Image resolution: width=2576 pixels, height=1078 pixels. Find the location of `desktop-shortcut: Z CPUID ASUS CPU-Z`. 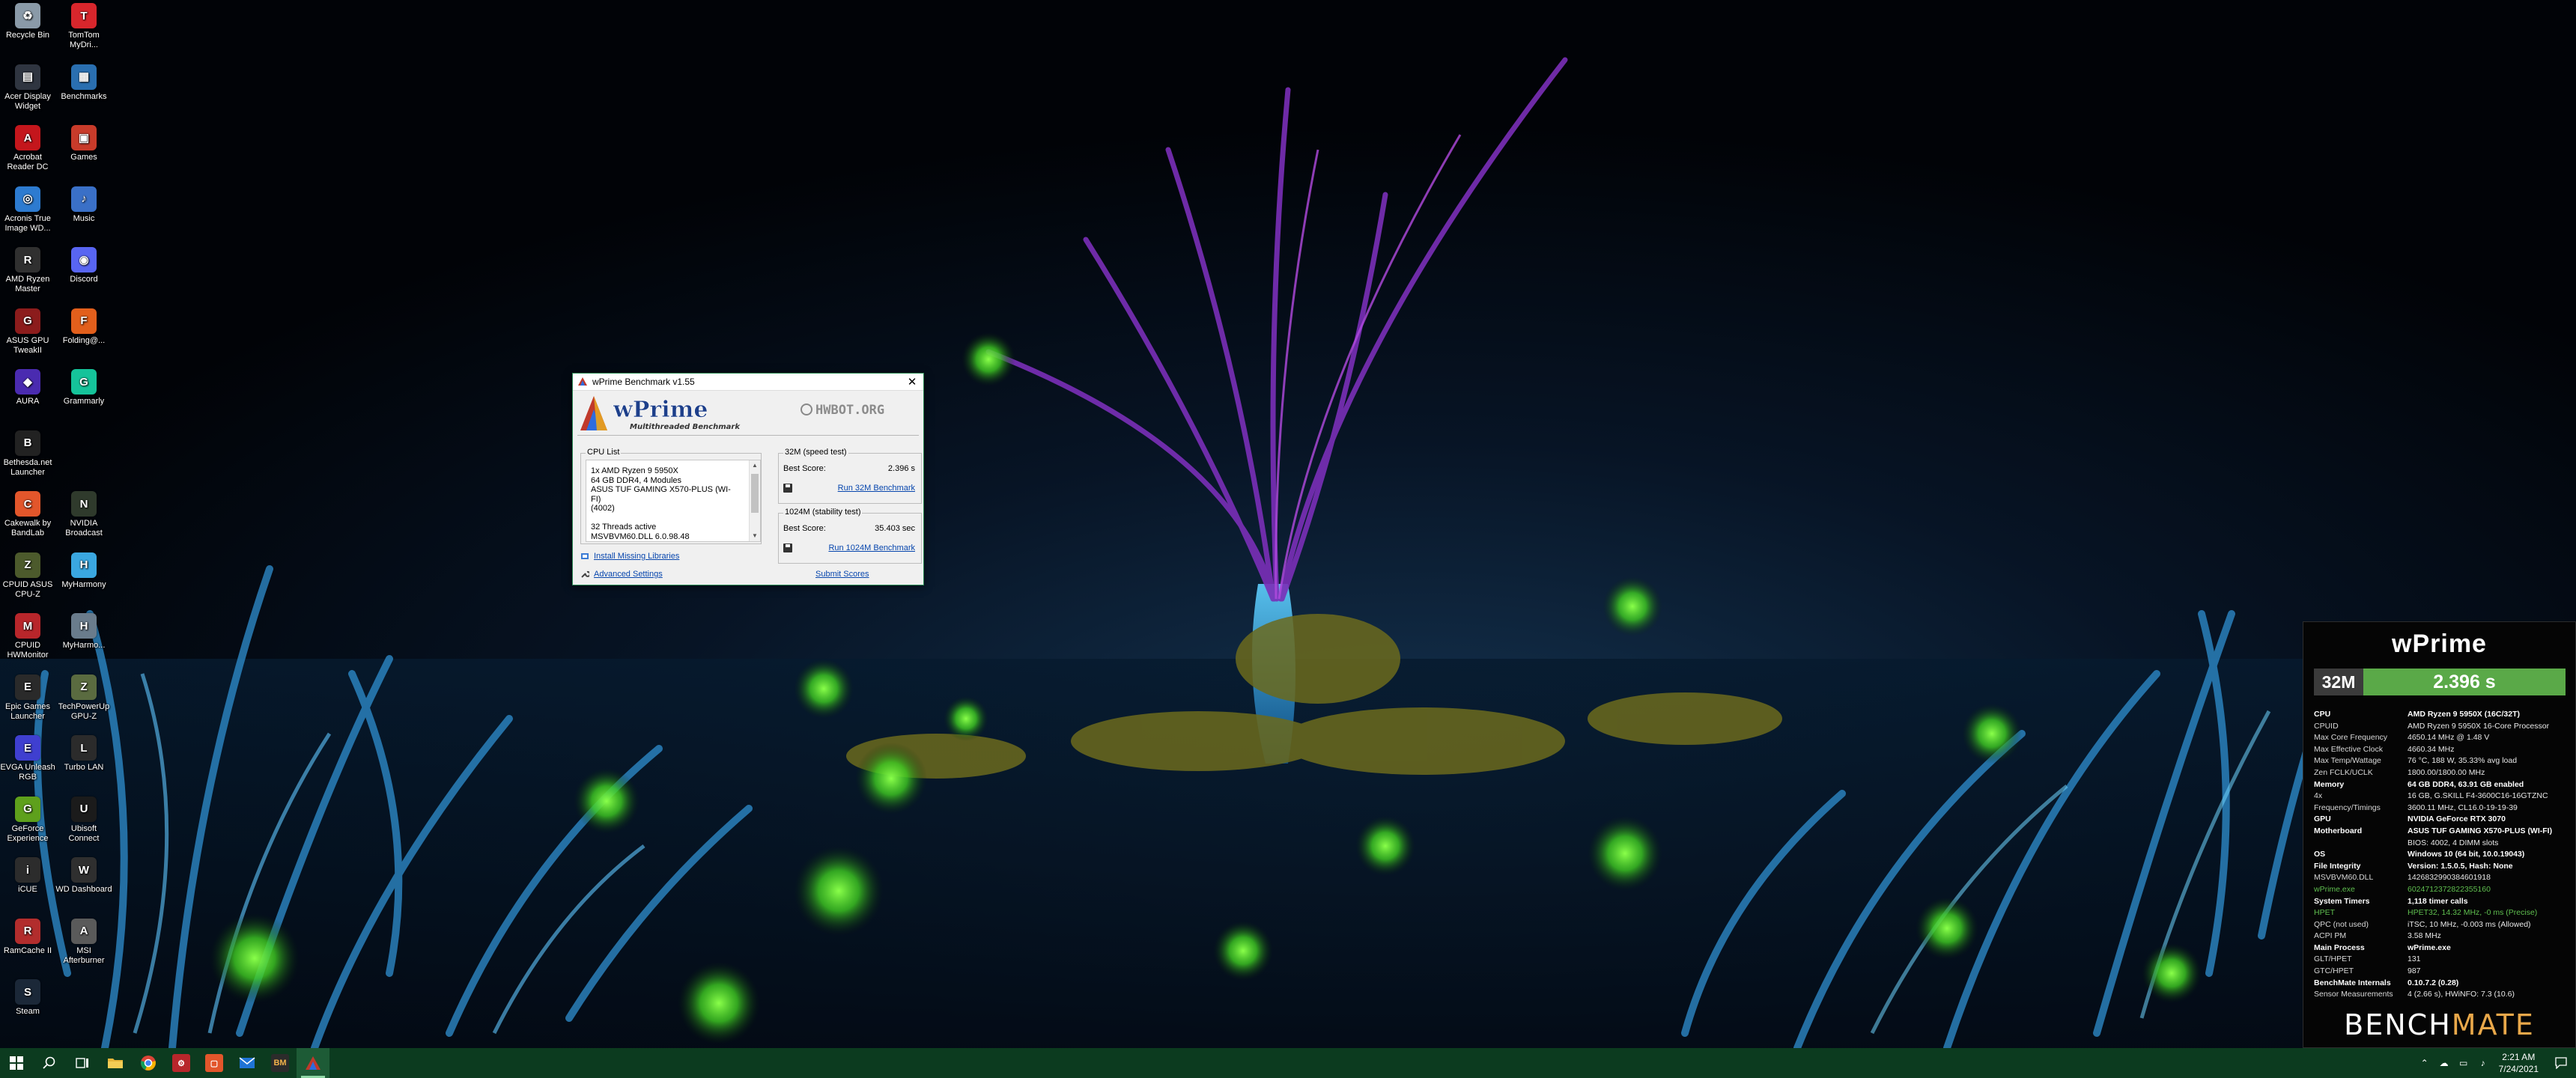

desktop-shortcut: Z CPUID ASUS CPU-Z is located at coordinates (28, 576).